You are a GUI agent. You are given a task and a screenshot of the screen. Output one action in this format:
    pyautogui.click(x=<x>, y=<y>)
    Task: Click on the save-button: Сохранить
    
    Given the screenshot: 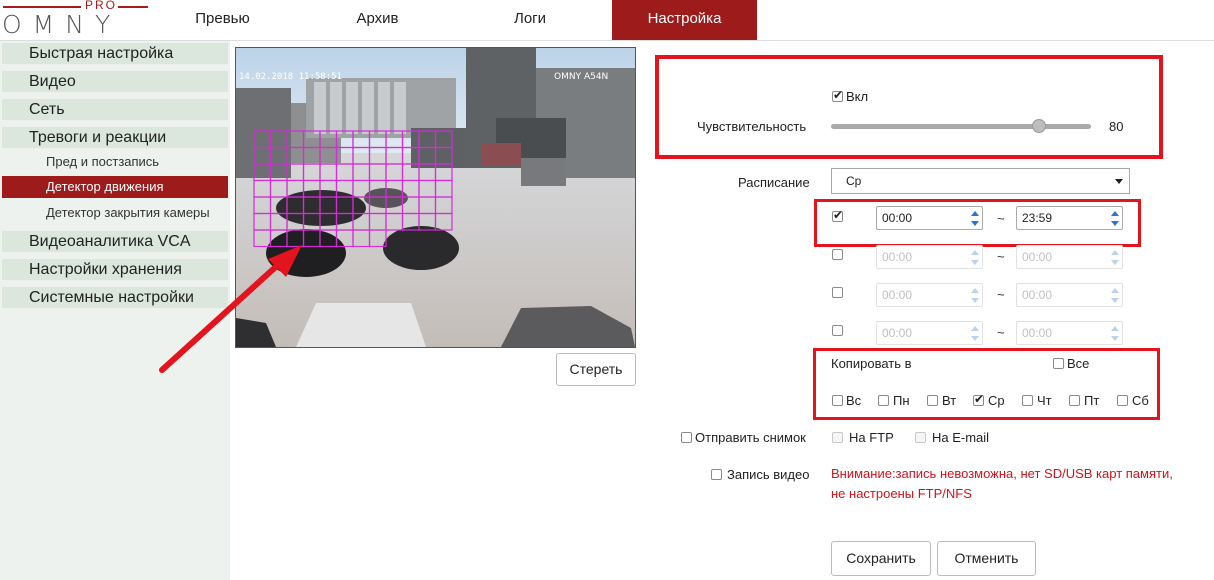 What is the action you would take?
    pyautogui.click(x=881, y=558)
    